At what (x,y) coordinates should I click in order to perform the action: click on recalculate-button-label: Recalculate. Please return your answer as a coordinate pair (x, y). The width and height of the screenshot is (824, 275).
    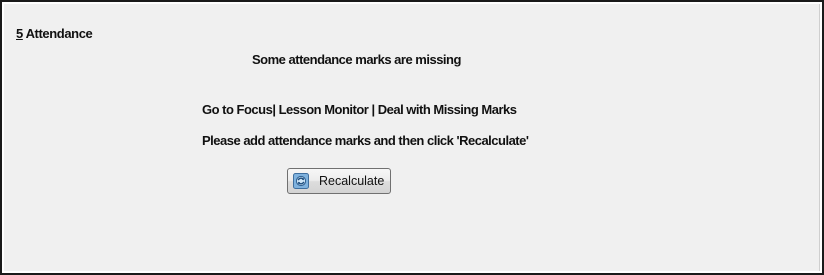
    Looking at the image, I should click on (352, 181).